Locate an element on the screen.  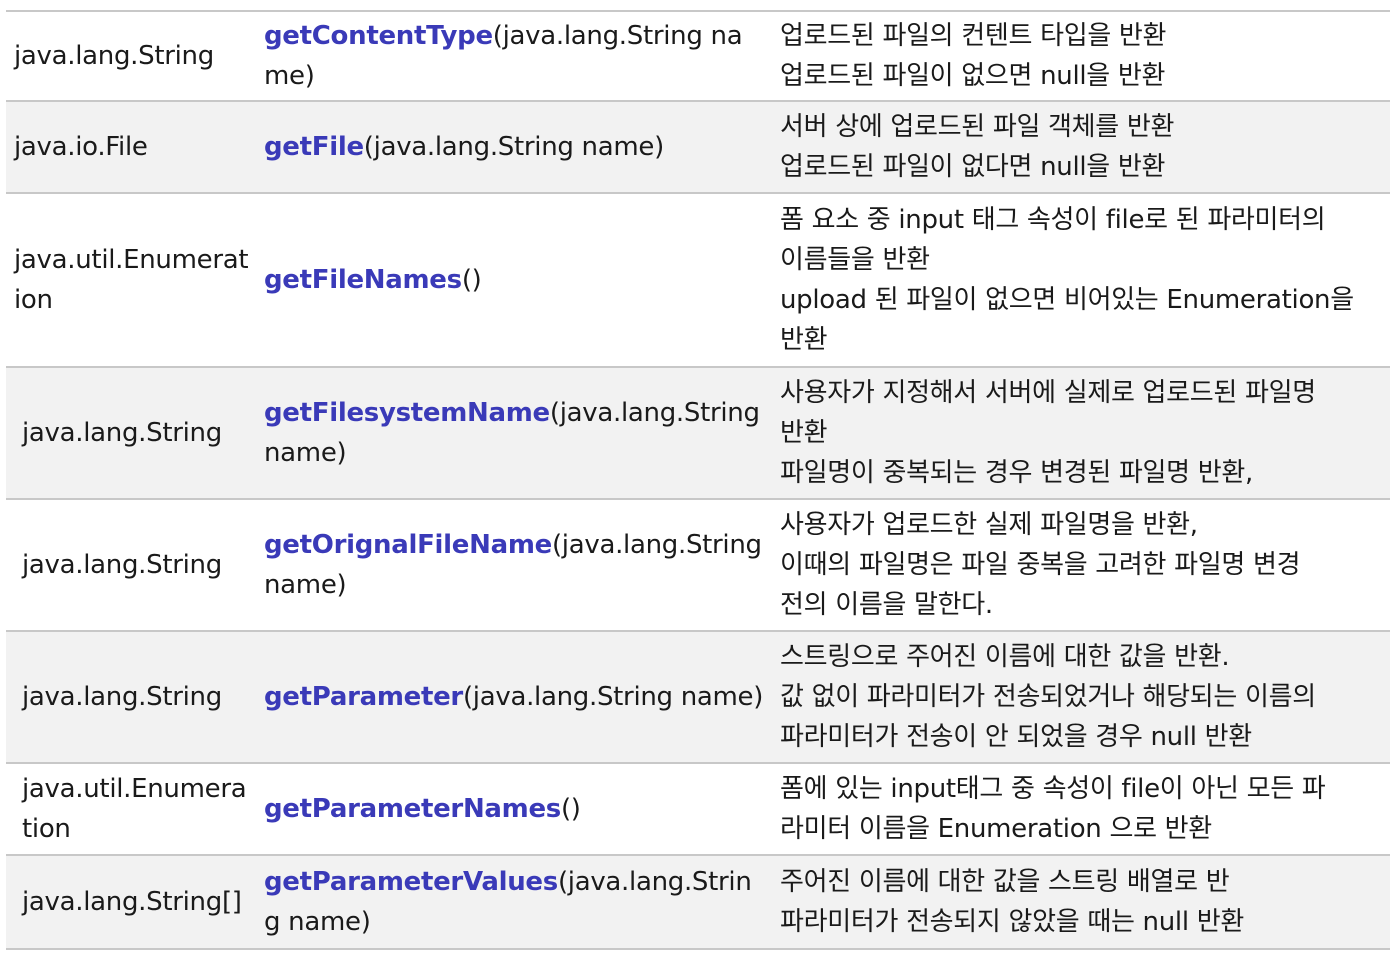
description-line: 이때의 파일명은 파일 중복을 고려한 파일명 변경 is located at coordinates (1040, 565).